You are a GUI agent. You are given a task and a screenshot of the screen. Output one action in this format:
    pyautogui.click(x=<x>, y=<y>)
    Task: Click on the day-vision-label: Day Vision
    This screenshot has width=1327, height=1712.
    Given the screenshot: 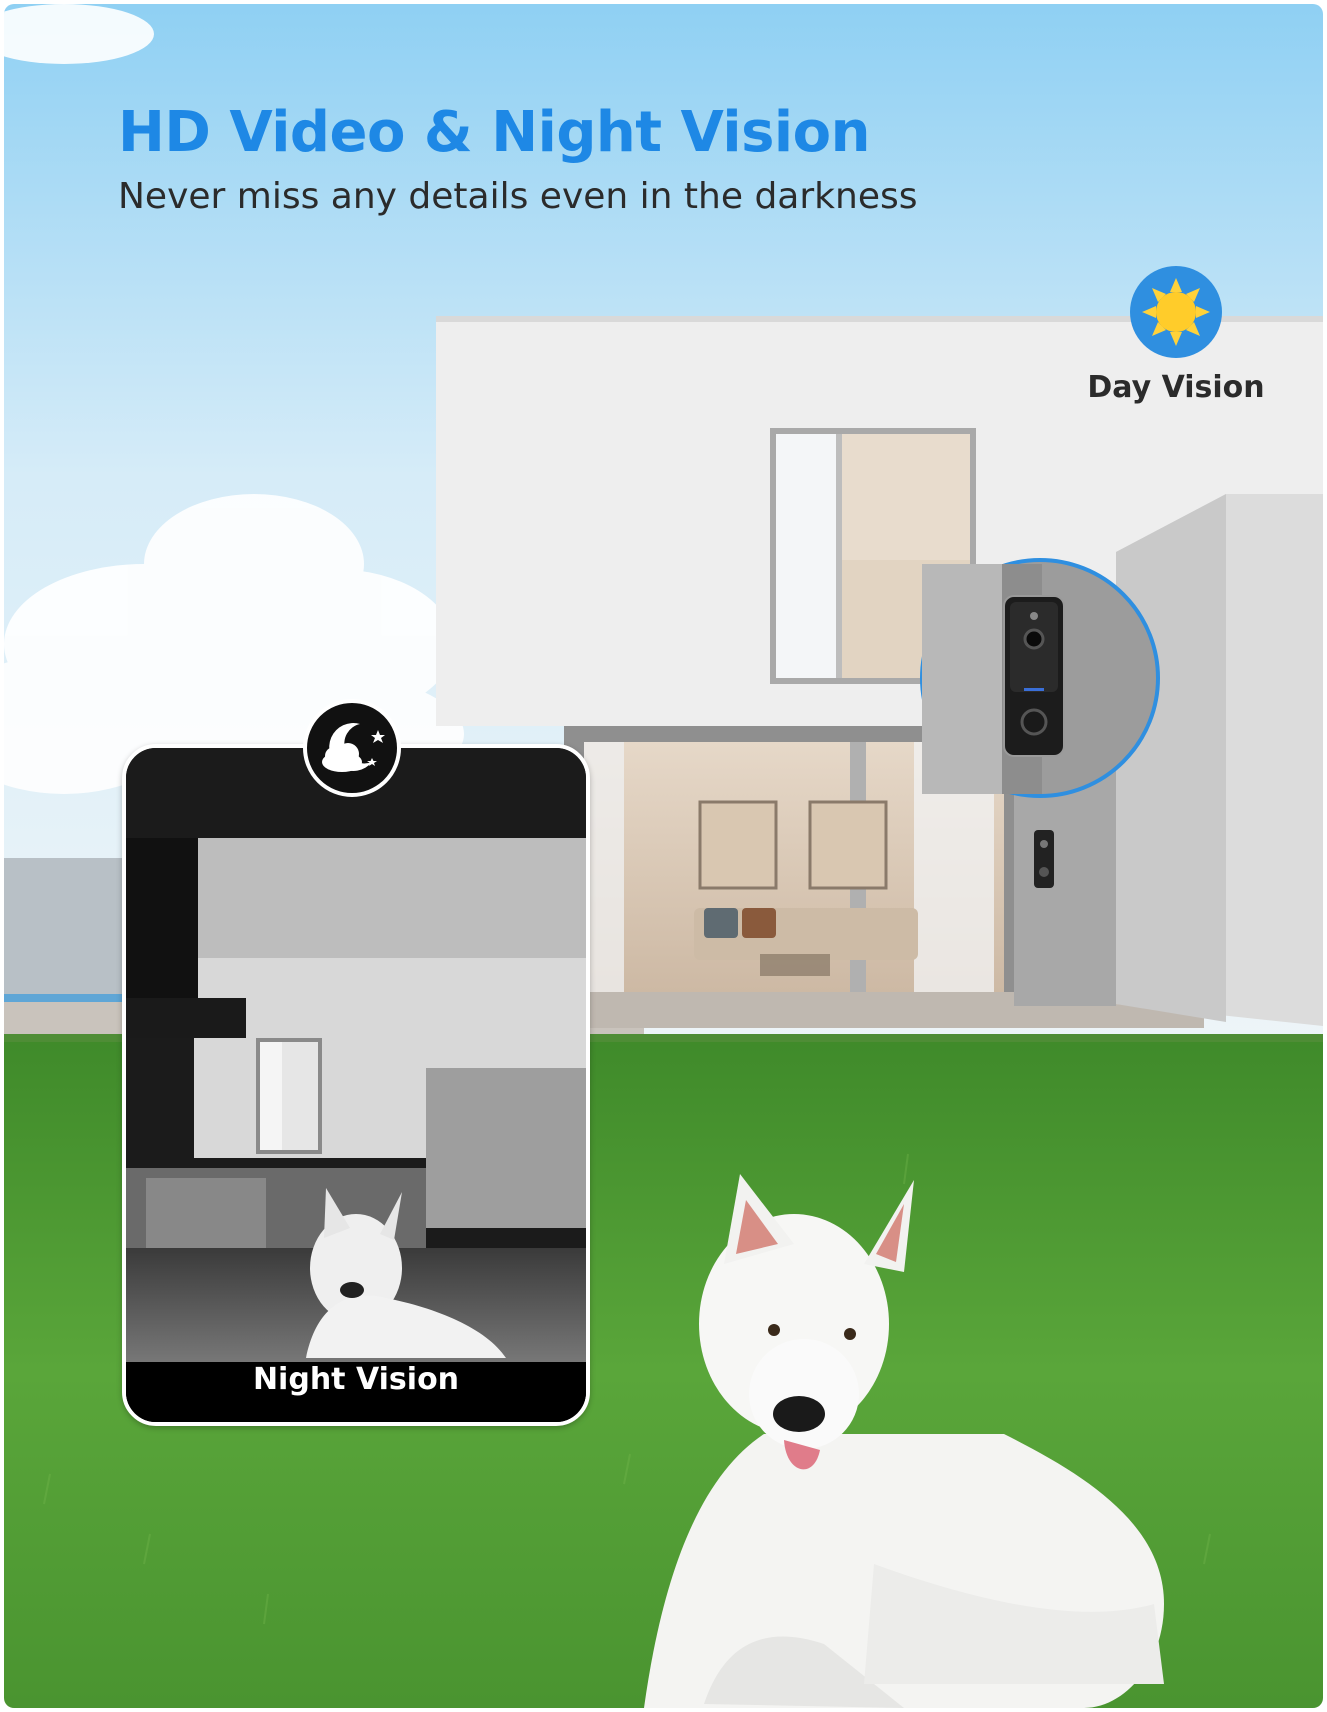 What is the action you would take?
    pyautogui.click(x=1176, y=387)
    